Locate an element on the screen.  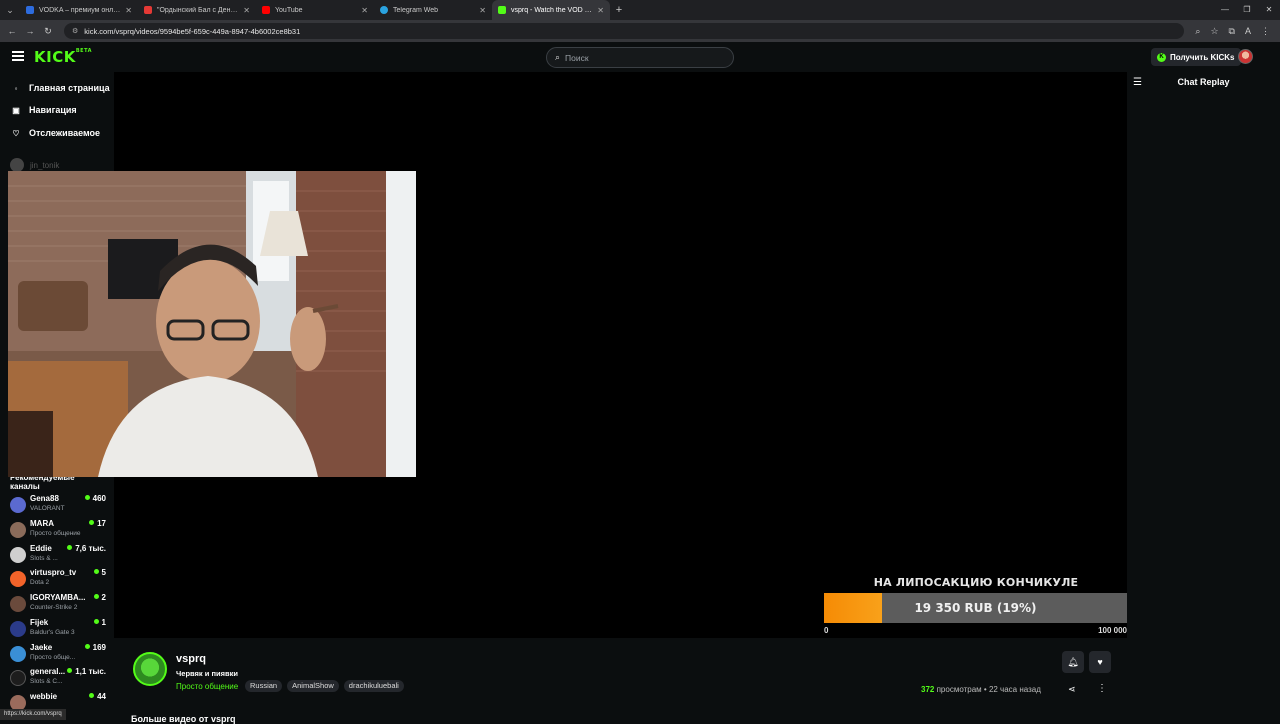
sidebar-item-label: Навигация is located at coordinates (53, 110).